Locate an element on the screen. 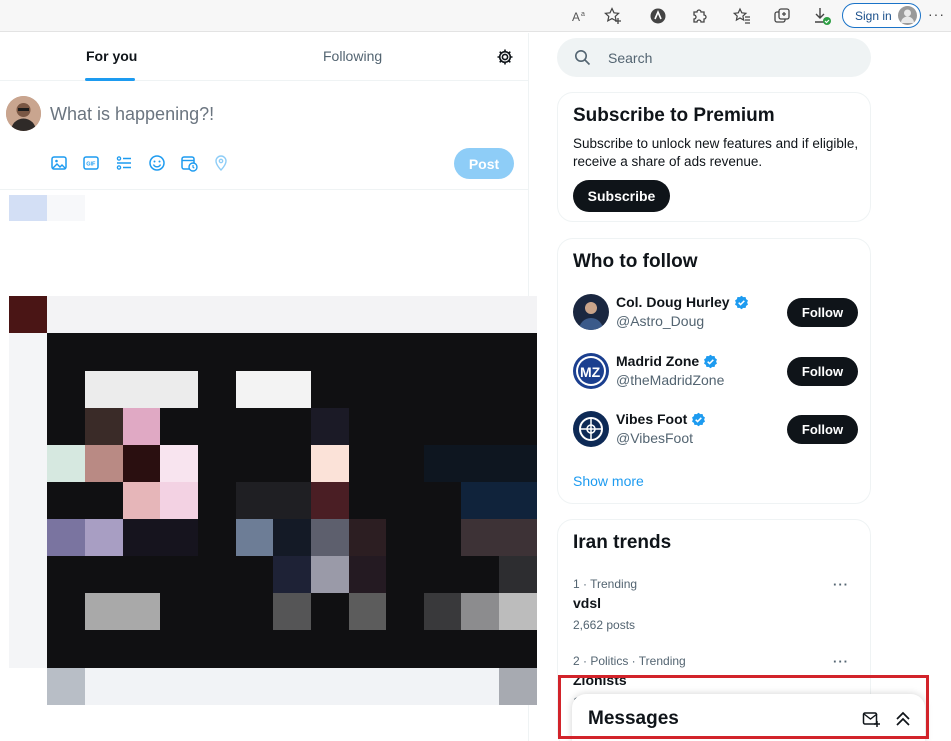 The height and width of the screenshot is (741, 951). subscribe-button: Subscribe is located at coordinates (621, 196).